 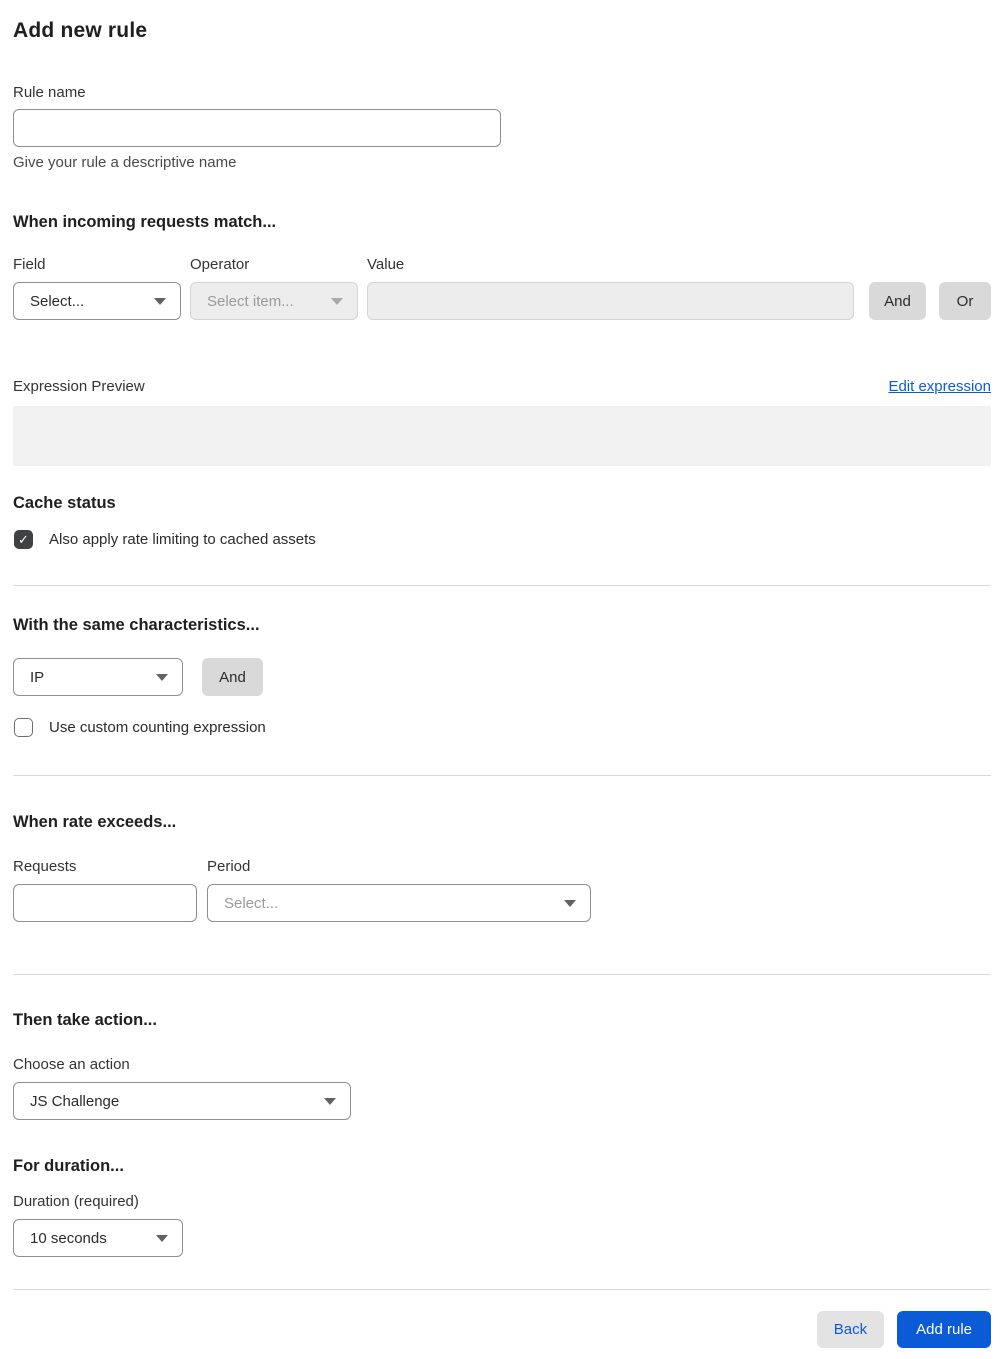 What do you see at coordinates (98, 677) in the screenshot?
I see `characteristics-select: IP` at bounding box center [98, 677].